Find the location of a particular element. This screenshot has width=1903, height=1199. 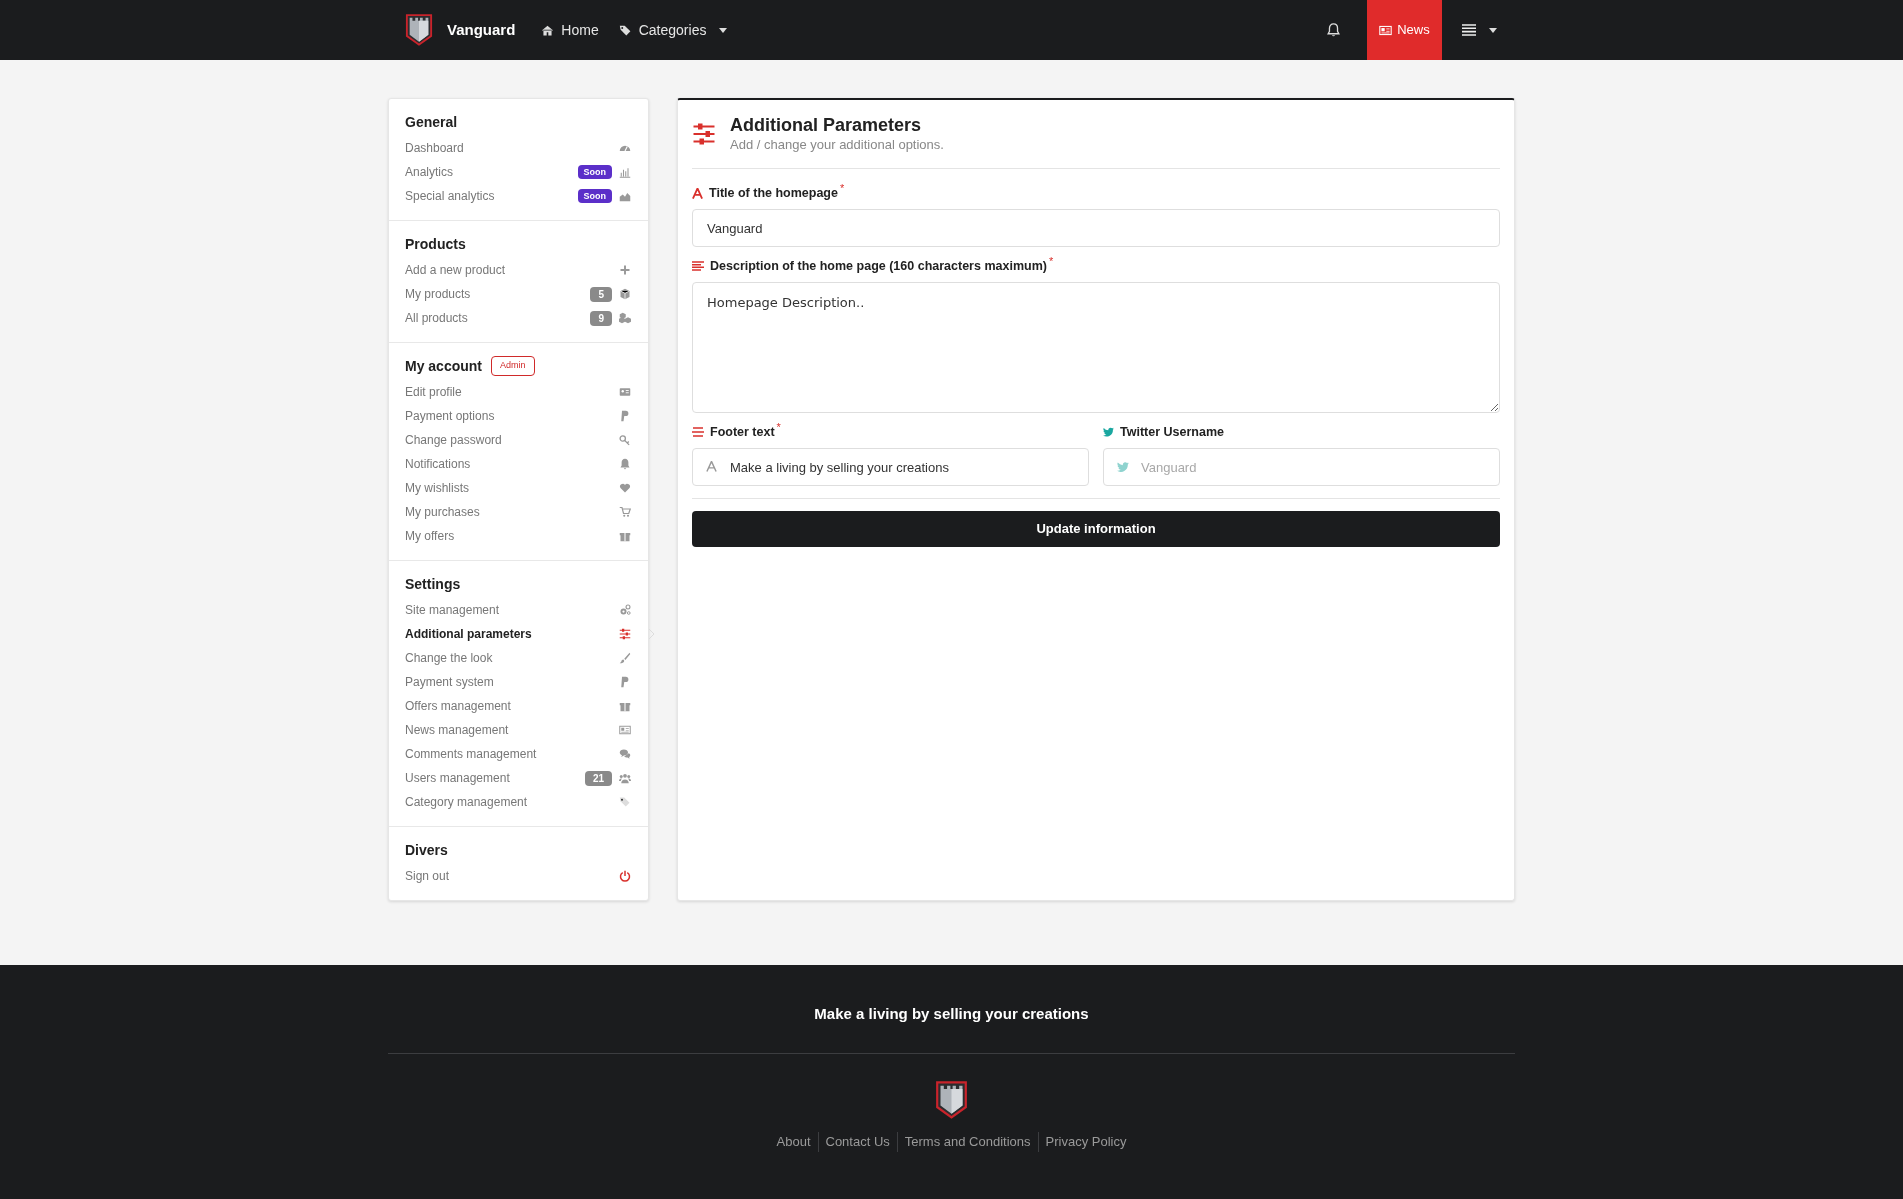

sidebar-item: Add a new product is located at coordinates (518, 270).